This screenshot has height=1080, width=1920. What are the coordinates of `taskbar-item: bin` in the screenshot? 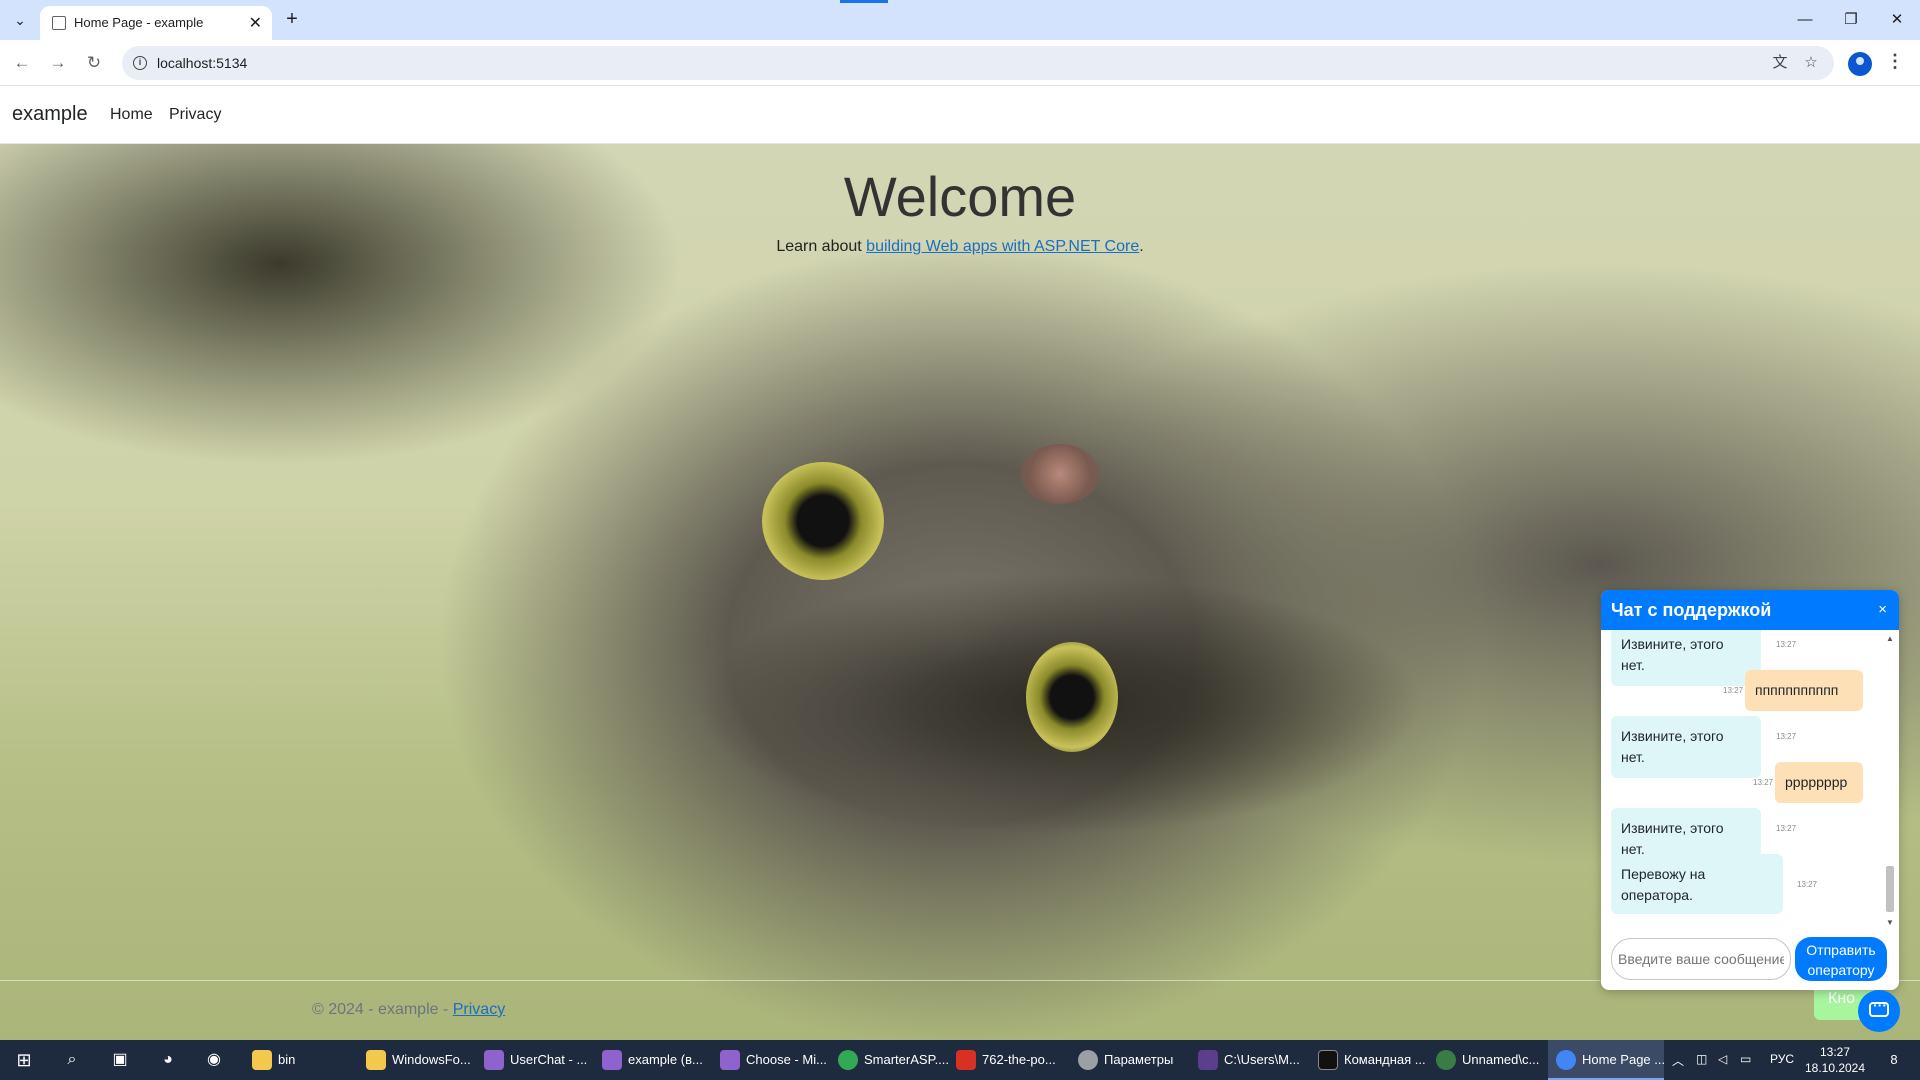 It's located at (298, 1060).